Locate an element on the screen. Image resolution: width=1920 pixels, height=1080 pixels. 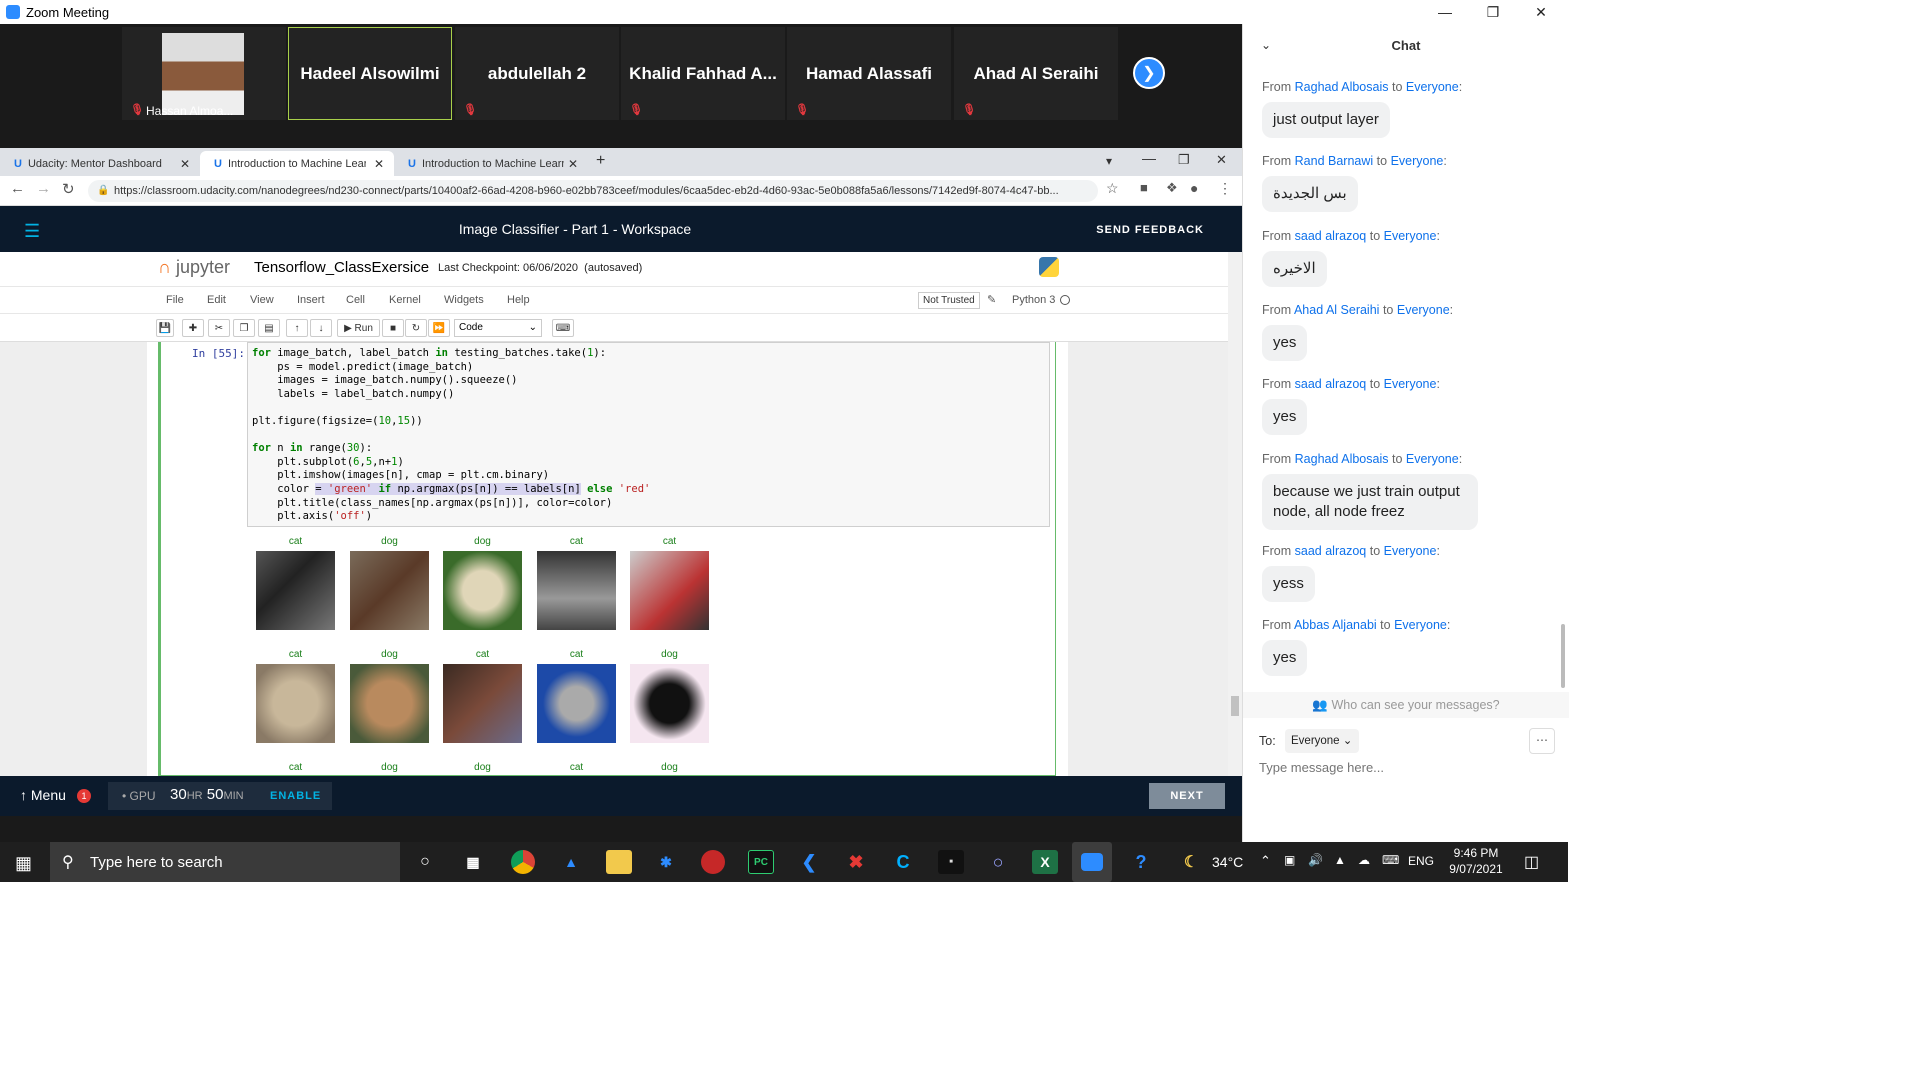
task-view-icon: ▦ is located at coordinates (473, 862).